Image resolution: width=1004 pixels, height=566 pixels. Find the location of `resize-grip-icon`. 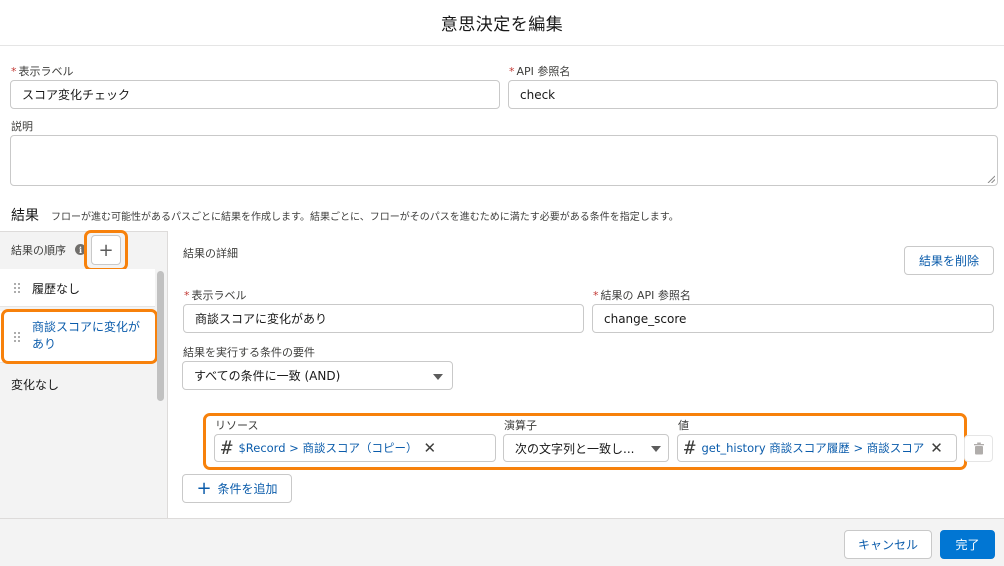

resize-grip-icon is located at coordinates (991, 179).